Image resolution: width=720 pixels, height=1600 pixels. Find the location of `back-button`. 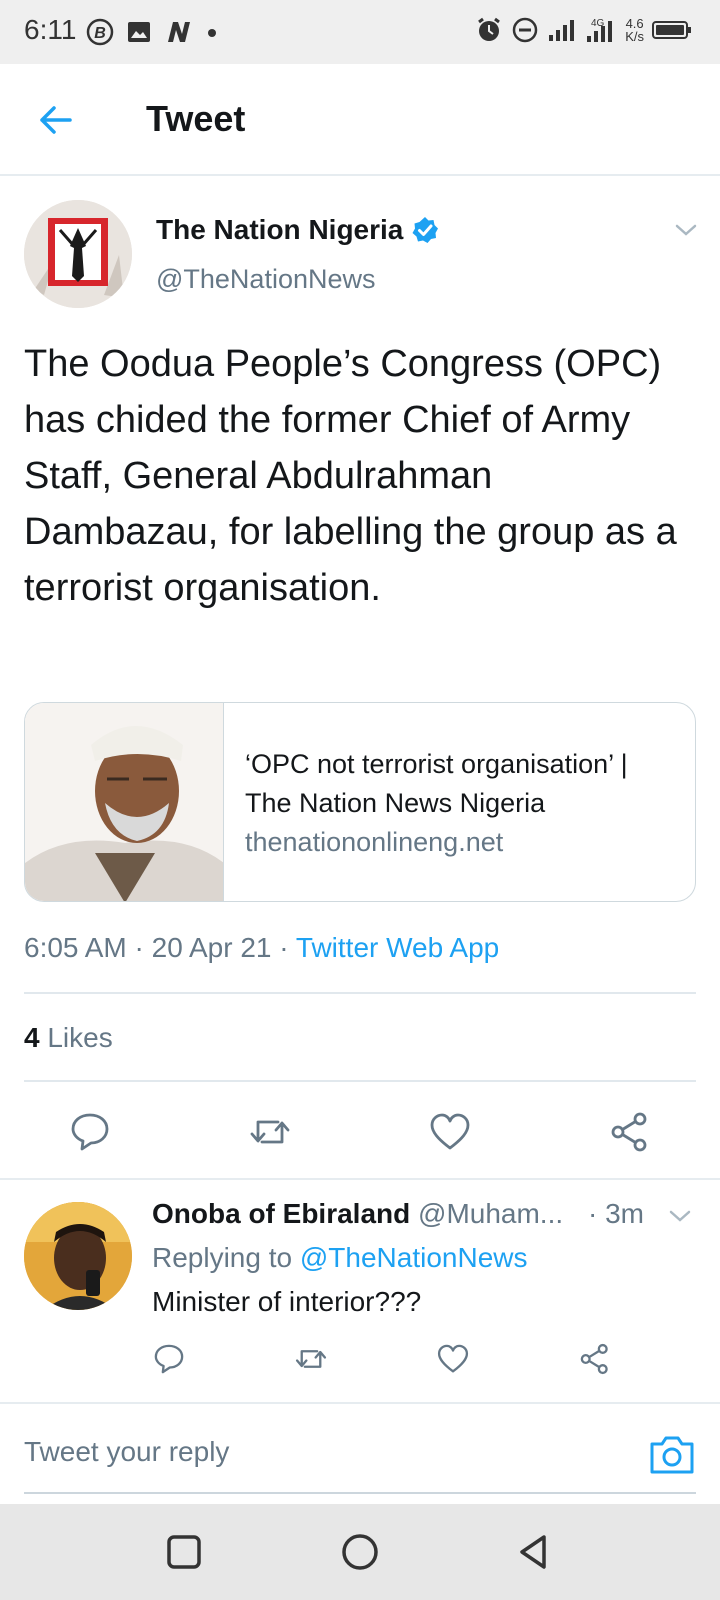

back-button is located at coordinates (56, 120).